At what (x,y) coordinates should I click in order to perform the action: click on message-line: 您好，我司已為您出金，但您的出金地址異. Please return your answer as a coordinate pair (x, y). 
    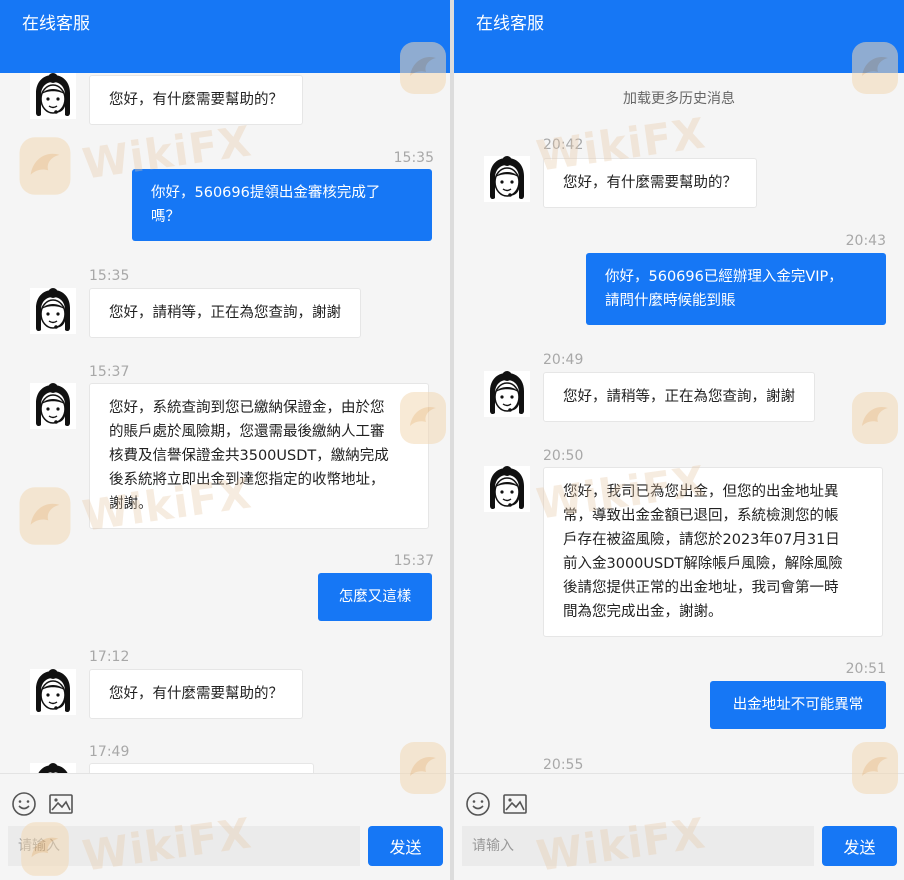
    Looking at the image, I should click on (701, 492).